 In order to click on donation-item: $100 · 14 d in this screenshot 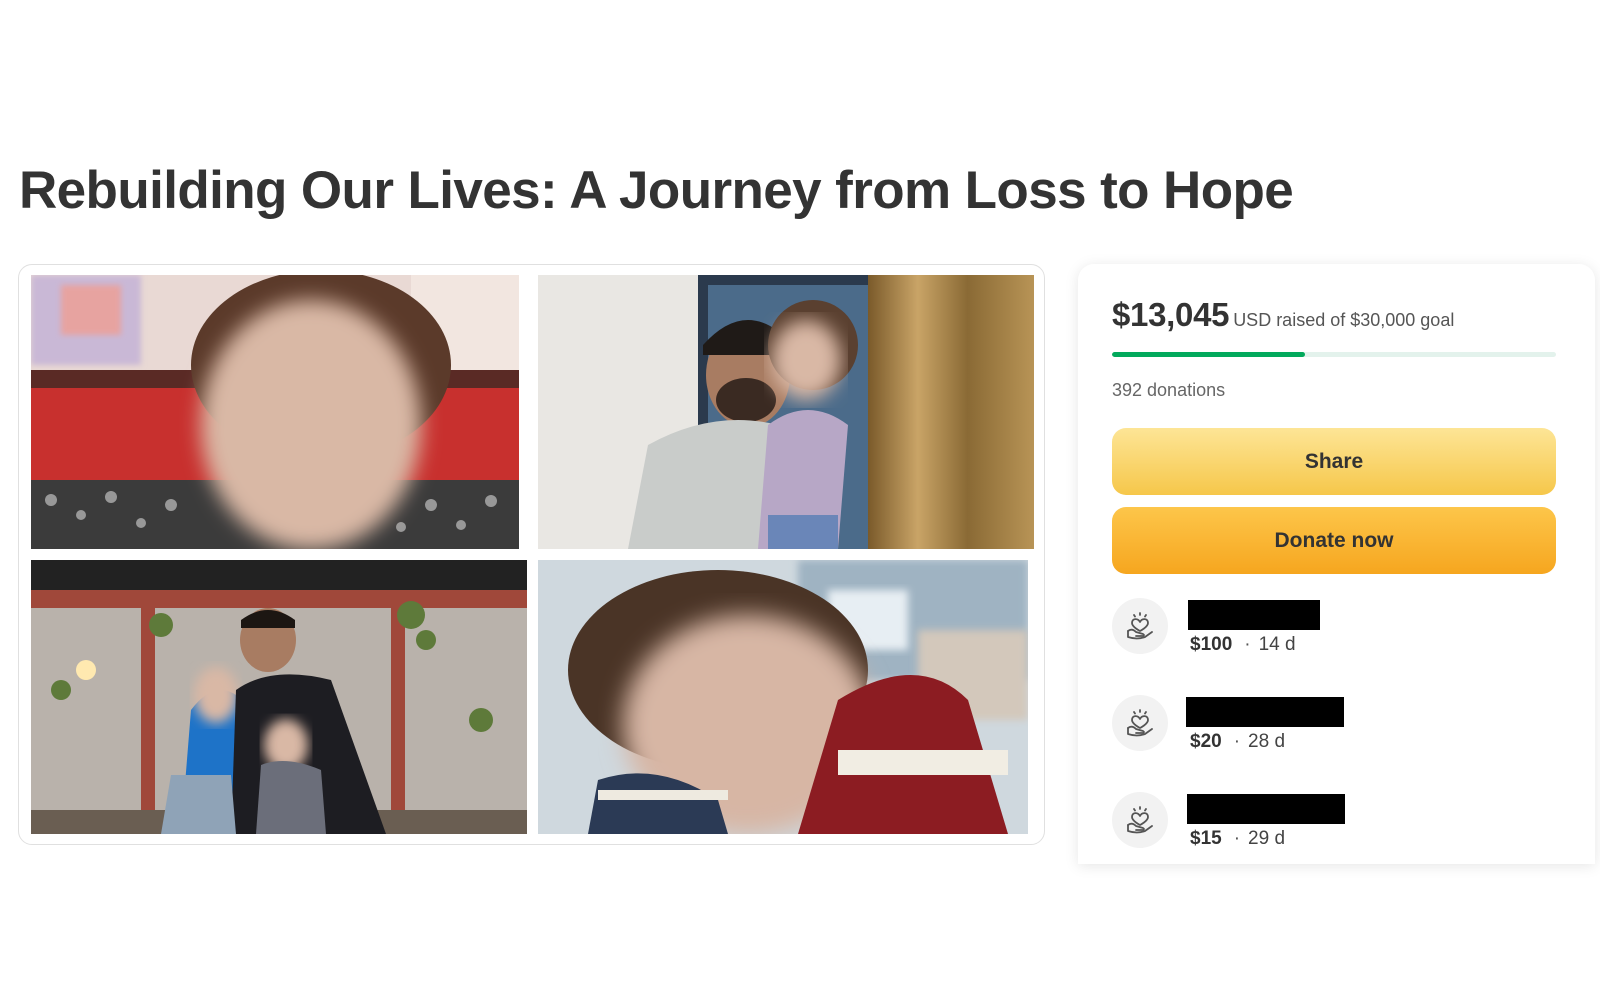, I will do `click(1334, 628)`.